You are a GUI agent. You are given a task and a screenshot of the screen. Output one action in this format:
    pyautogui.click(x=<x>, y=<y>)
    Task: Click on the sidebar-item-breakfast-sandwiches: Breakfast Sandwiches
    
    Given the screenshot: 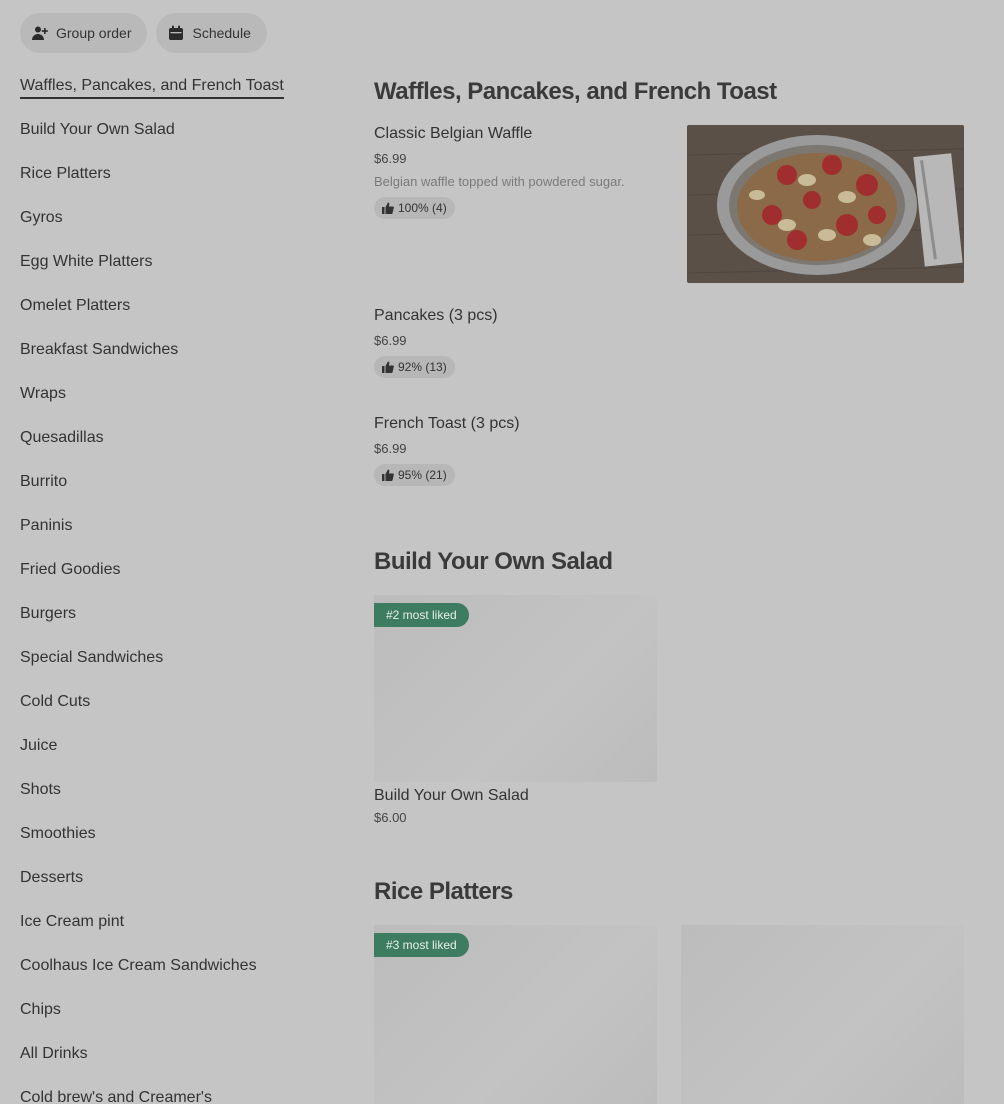 What is the action you would take?
    pyautogui.click(x=180, y=361)
    